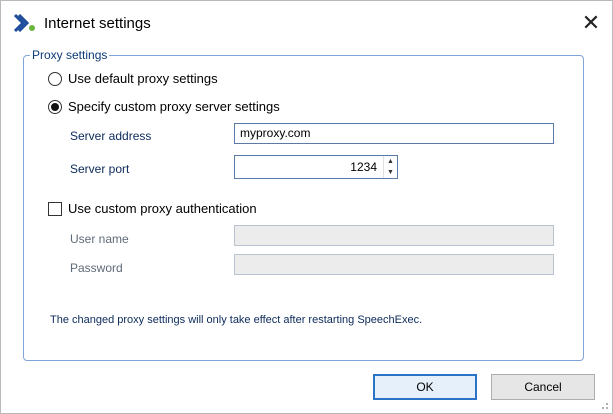  Describe the element at coordinates (174, 106) in the screenshot. I see `custom-proxy-label: Specify custom proxy server settings` at that location.